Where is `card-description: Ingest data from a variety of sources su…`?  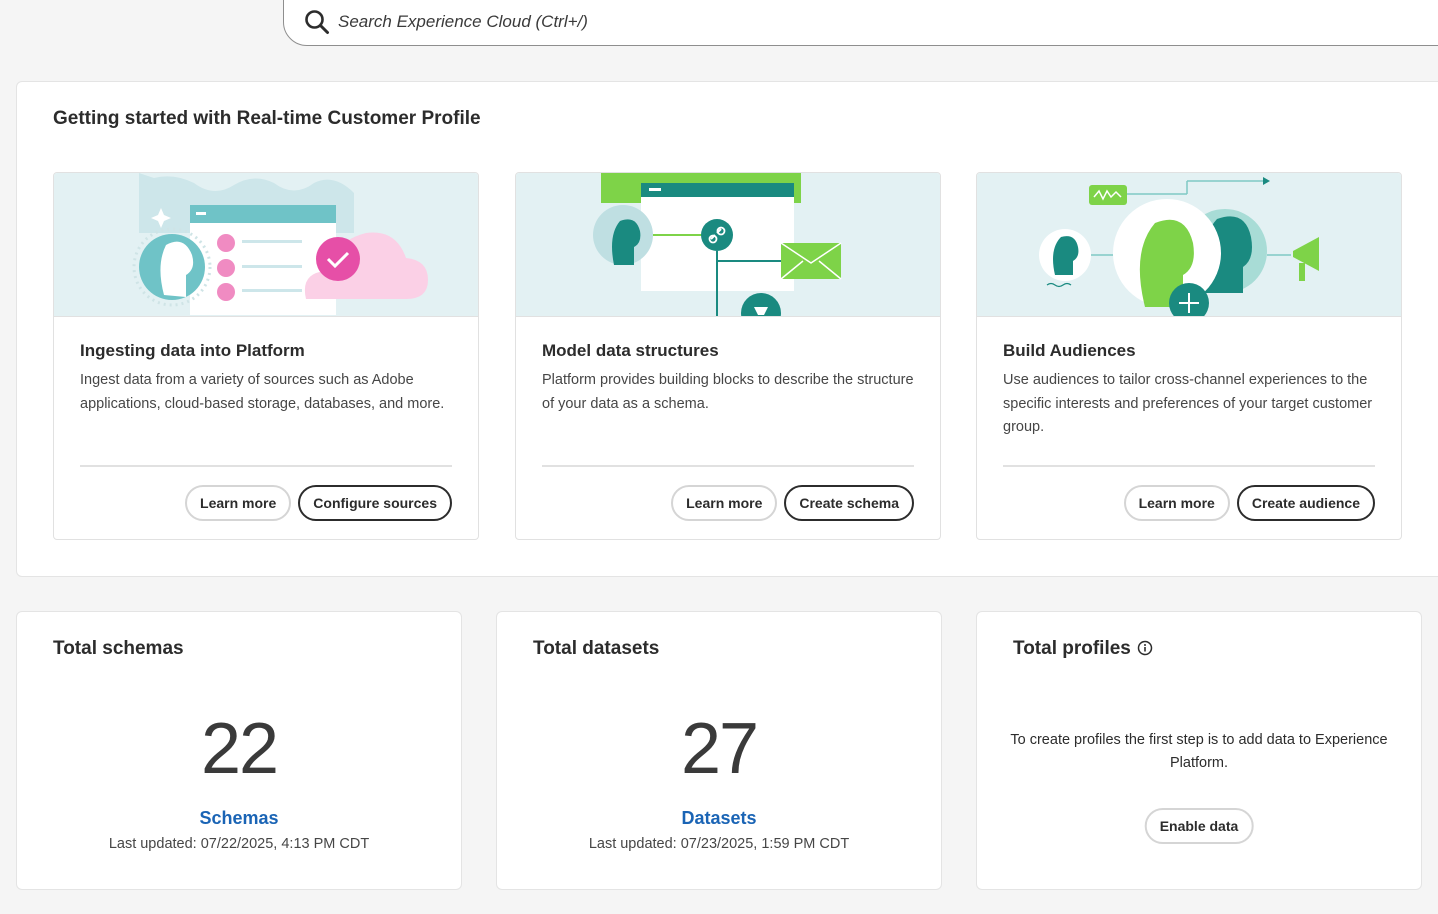
card-description: Ingest data from a variety of sources su… is located at coordinates (262, 392).